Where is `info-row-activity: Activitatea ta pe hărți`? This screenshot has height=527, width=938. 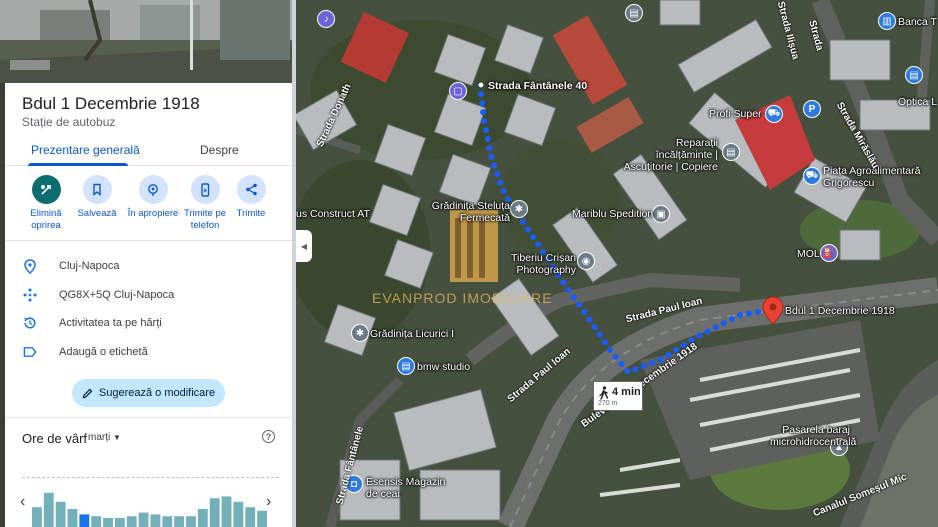
info-row-activity: Activitatea ta pe hărți is located at coordinates (148, 323).